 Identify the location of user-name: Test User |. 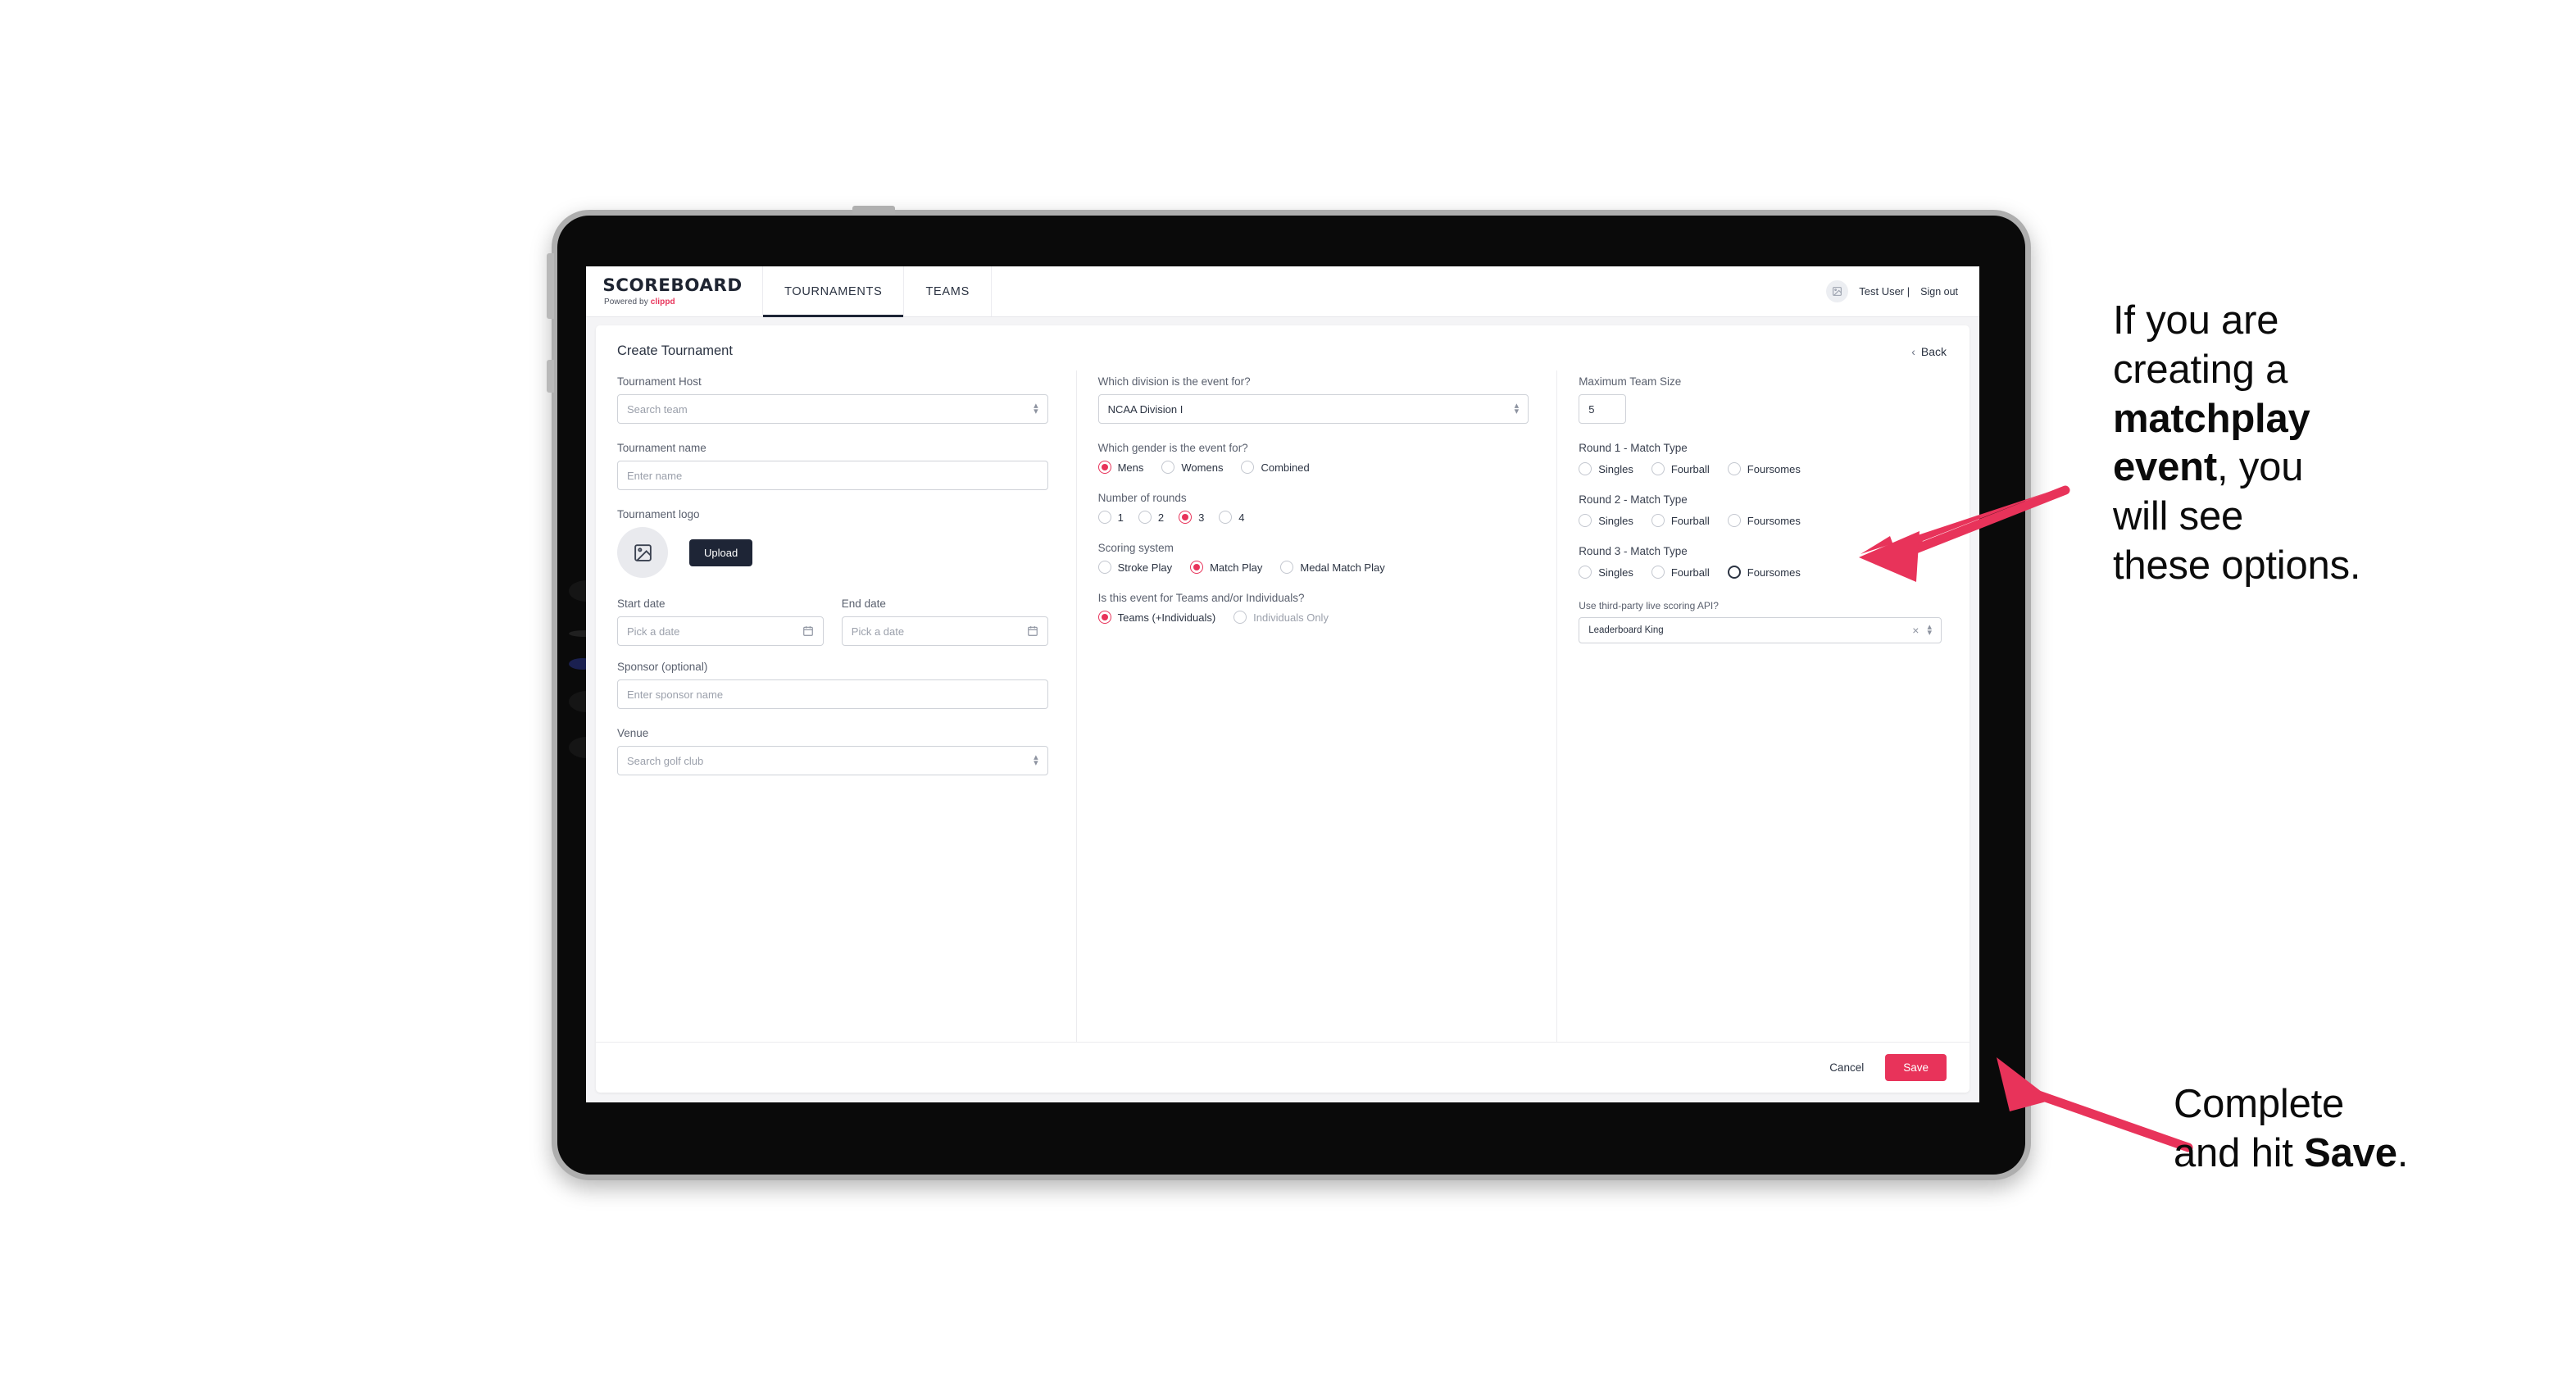
(1884, 291).